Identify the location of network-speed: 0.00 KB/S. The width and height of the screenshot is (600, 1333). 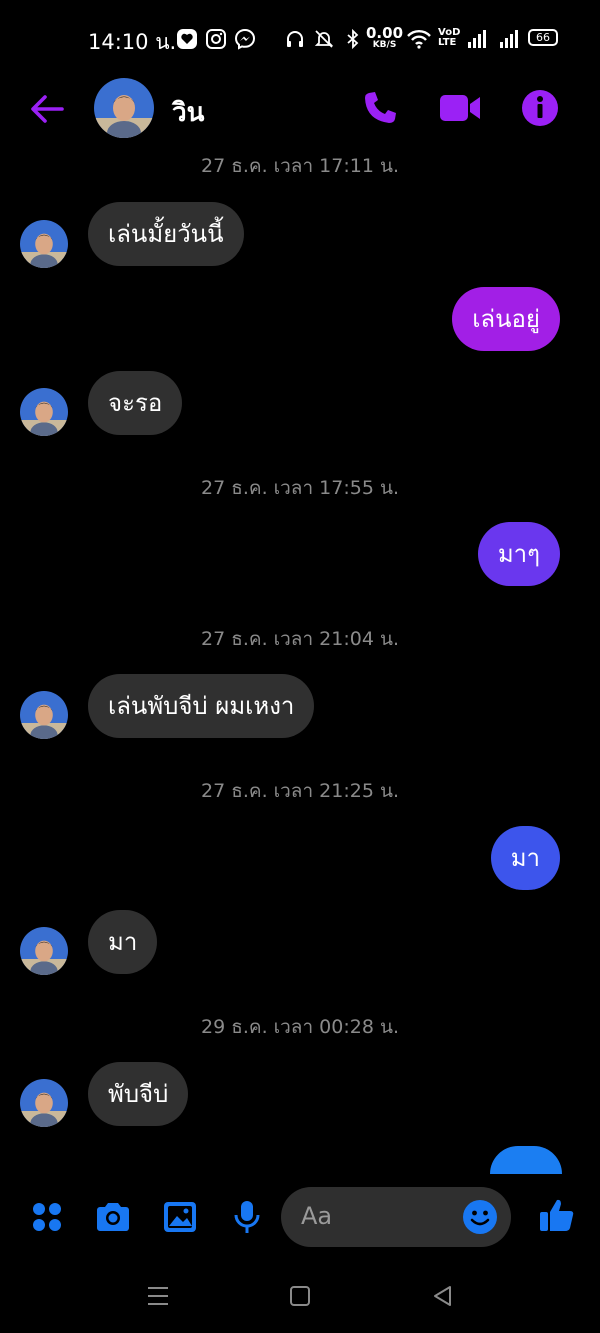
(385, 37).